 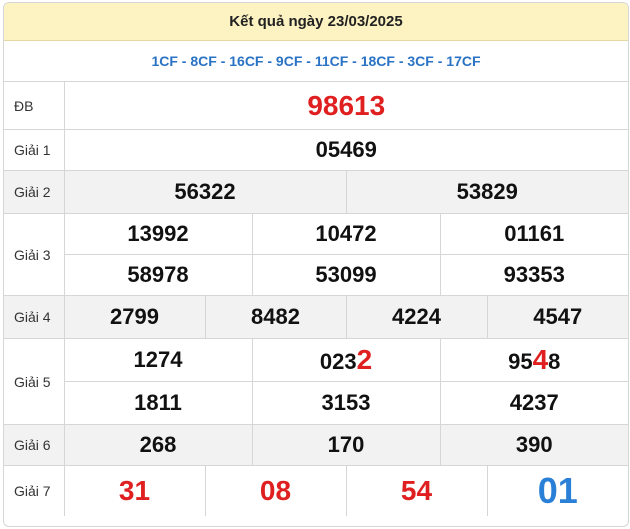 I want to click on prize-label: Giải 4, so click(x=34, y=317).